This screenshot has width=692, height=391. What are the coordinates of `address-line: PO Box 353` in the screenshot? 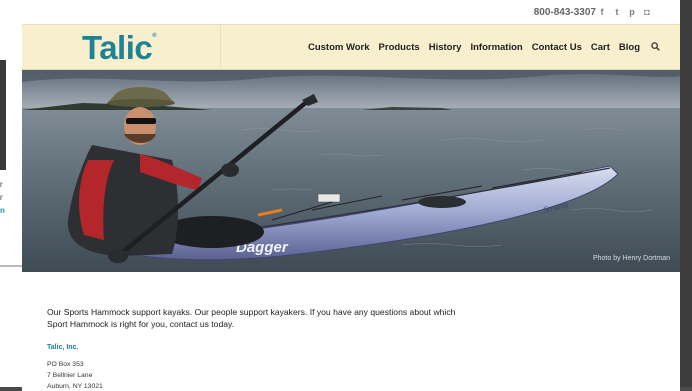 It's located at (65, 364).